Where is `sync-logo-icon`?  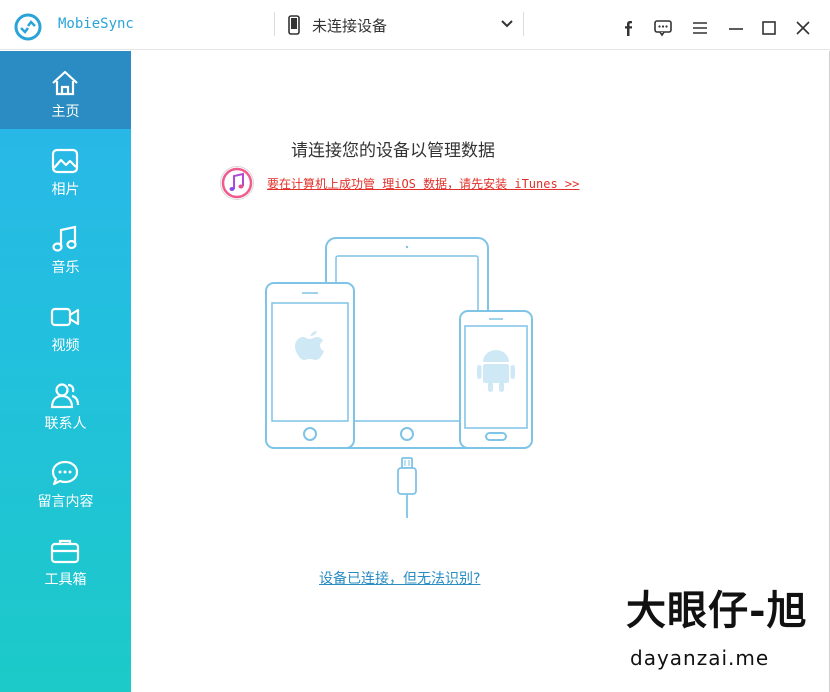 sync-logo-icon is located at coordinates (28, 27).